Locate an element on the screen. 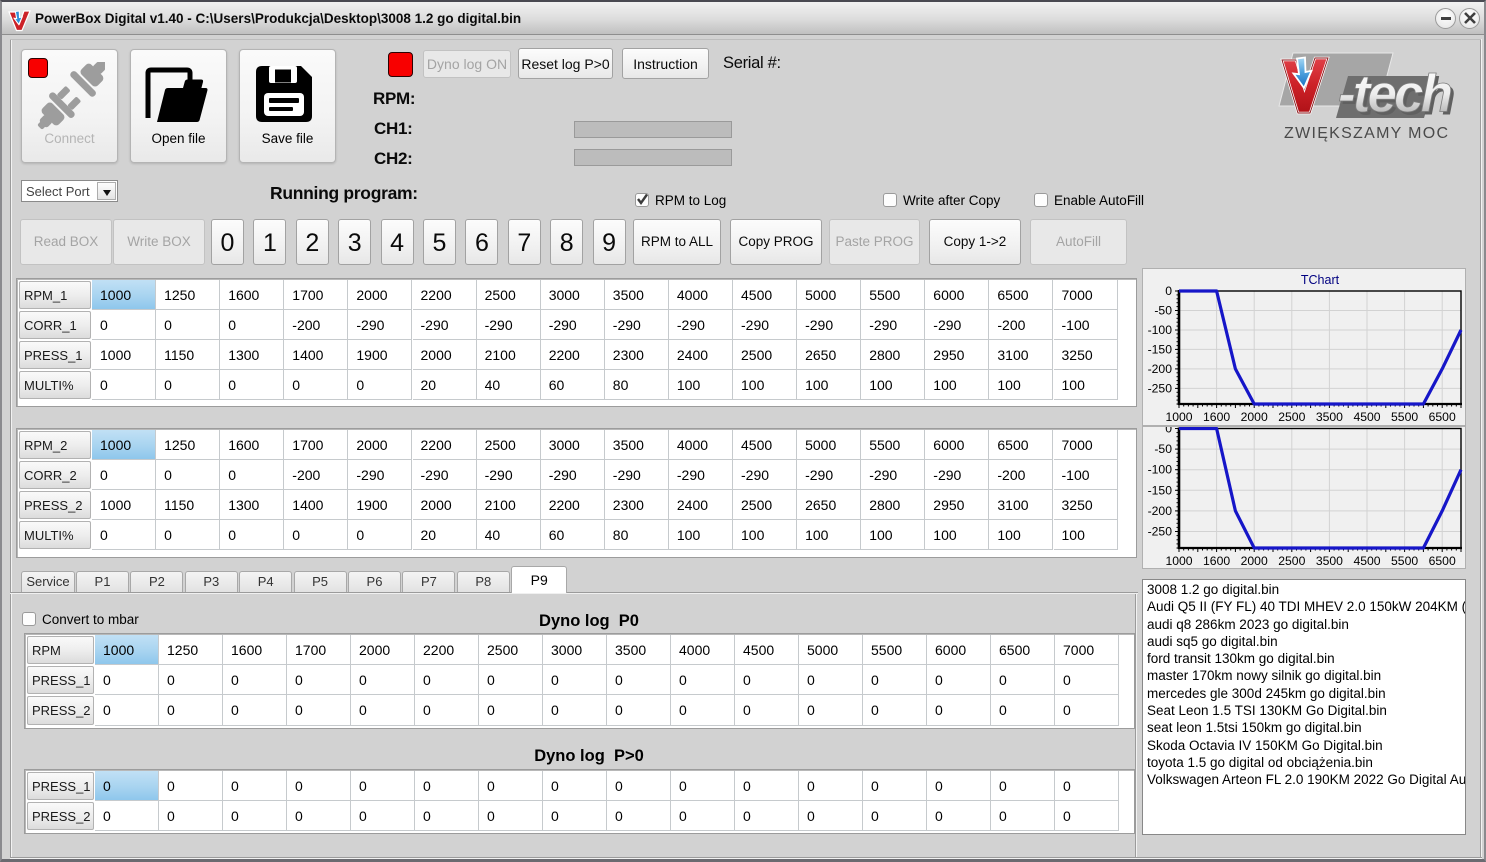  svg-text: TChart is located at coordinates (1320, 280).